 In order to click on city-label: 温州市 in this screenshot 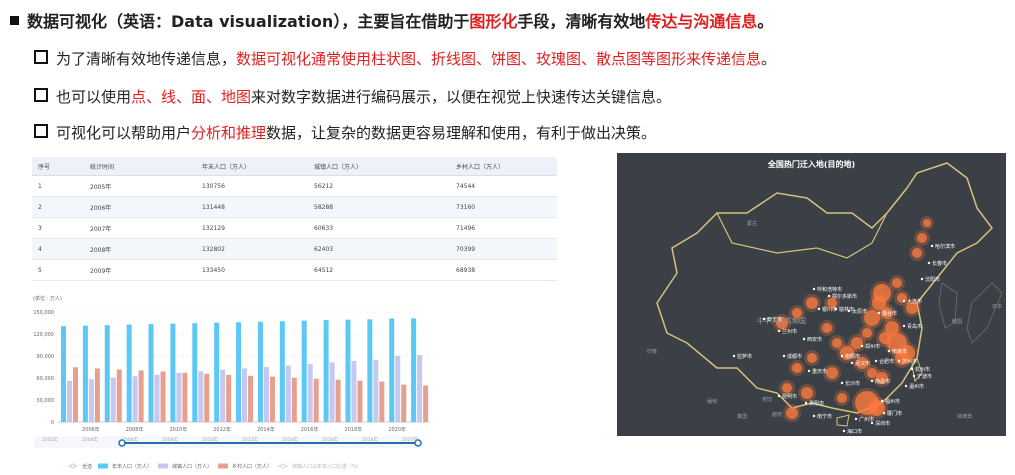, I will do `click(916, 386)`.